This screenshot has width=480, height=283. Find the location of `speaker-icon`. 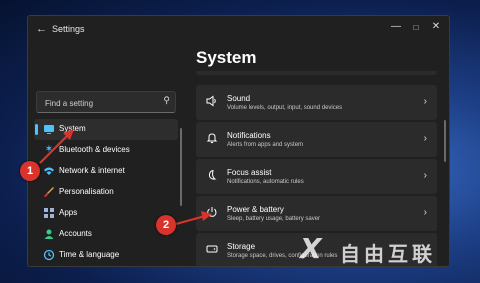

speaker-icon is located at coordinates (212, 102).